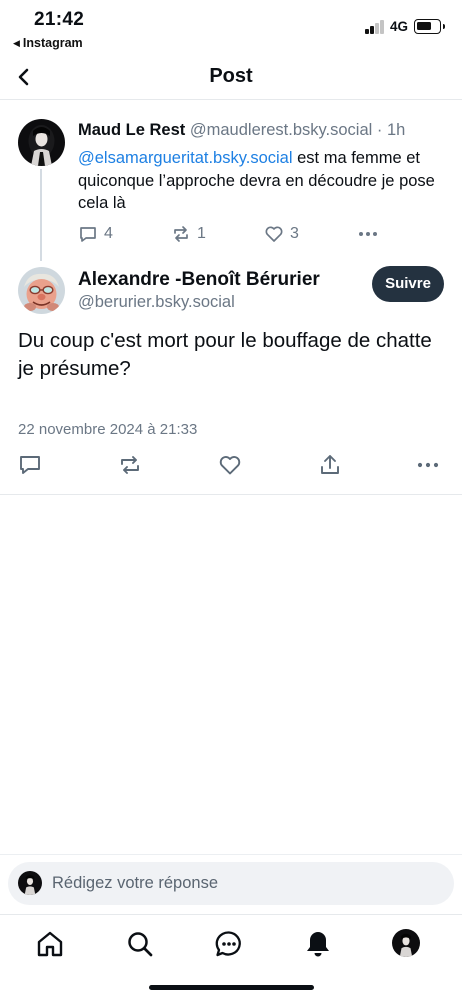 This screenshot has height=1000, width=462. What do you see at coordinates (199, 280) in the screenshot?
I see `main-author-name: Alexandre -Benoît Bérurier` at bounding box center [199, 280].